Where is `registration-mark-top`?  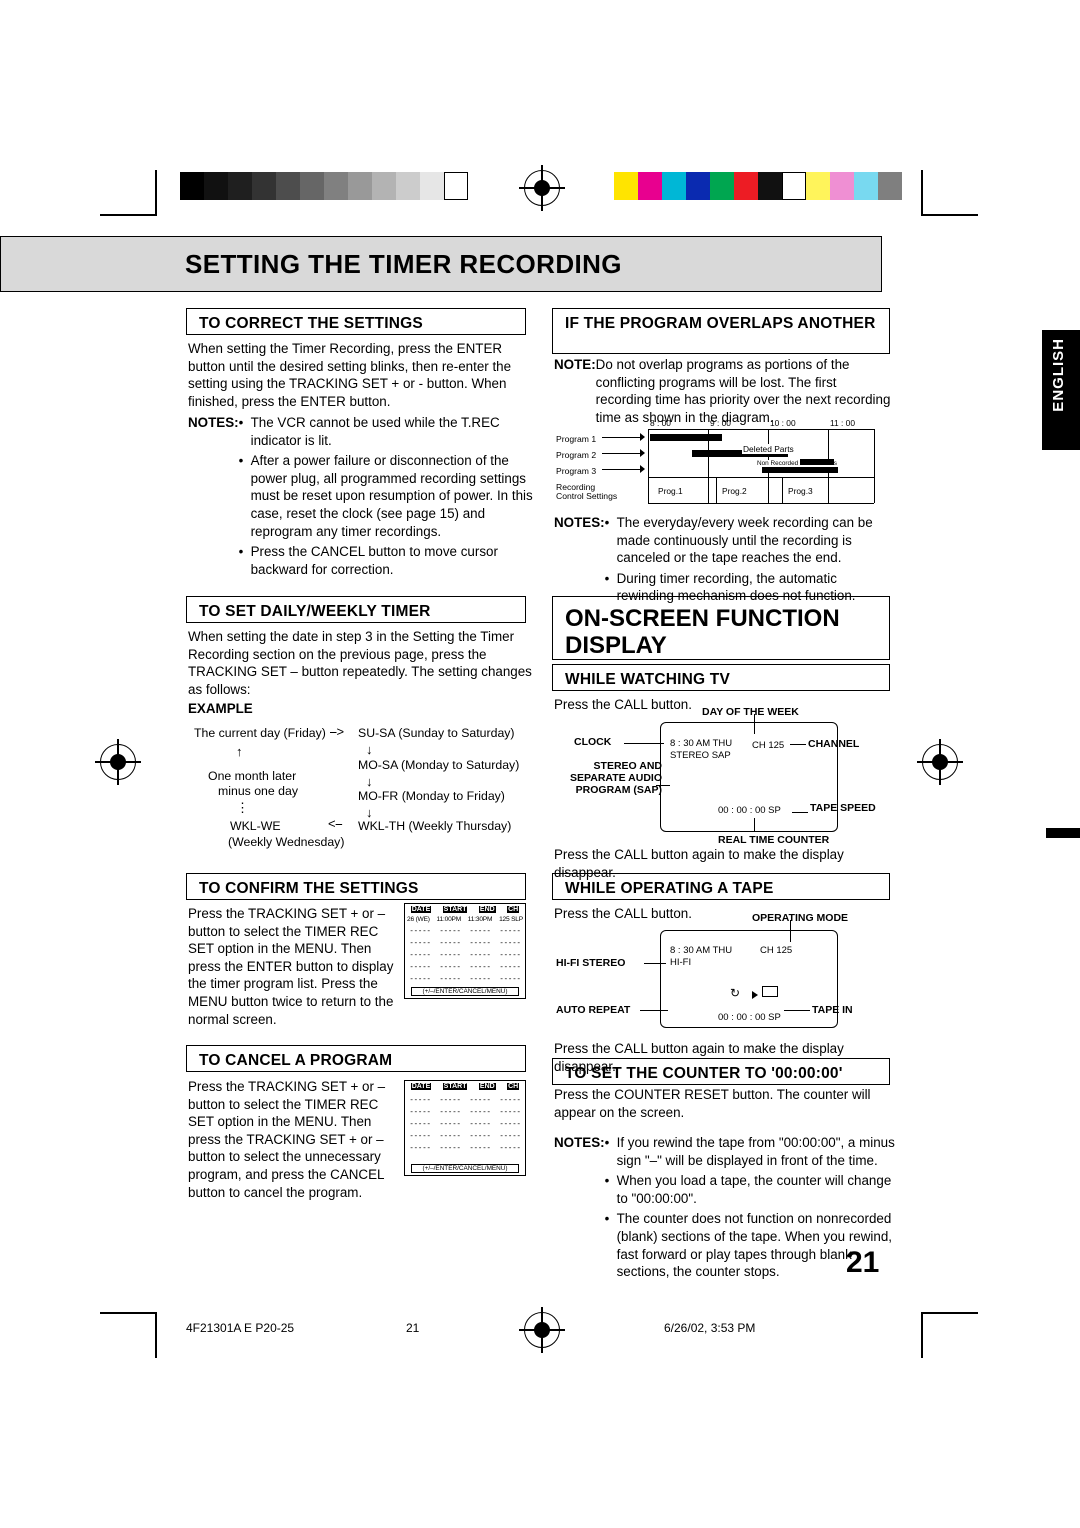
registration-mark-top is located at coordinates (542, 188).